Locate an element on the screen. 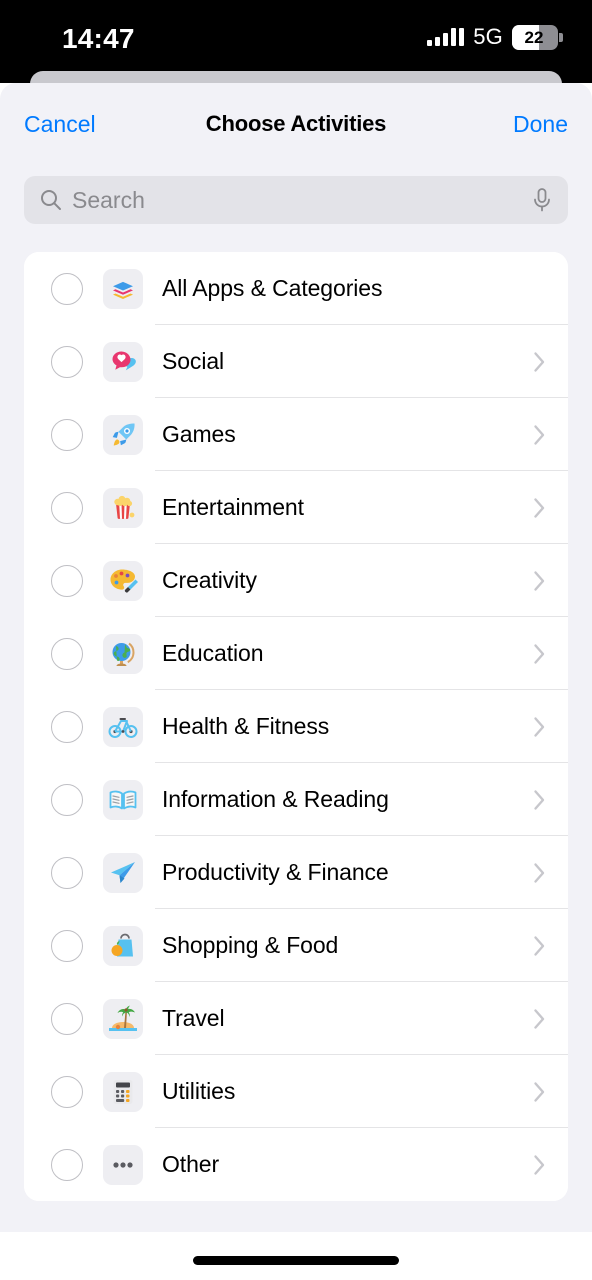  ellipsis-icon is located at coordinates (123, 1164).